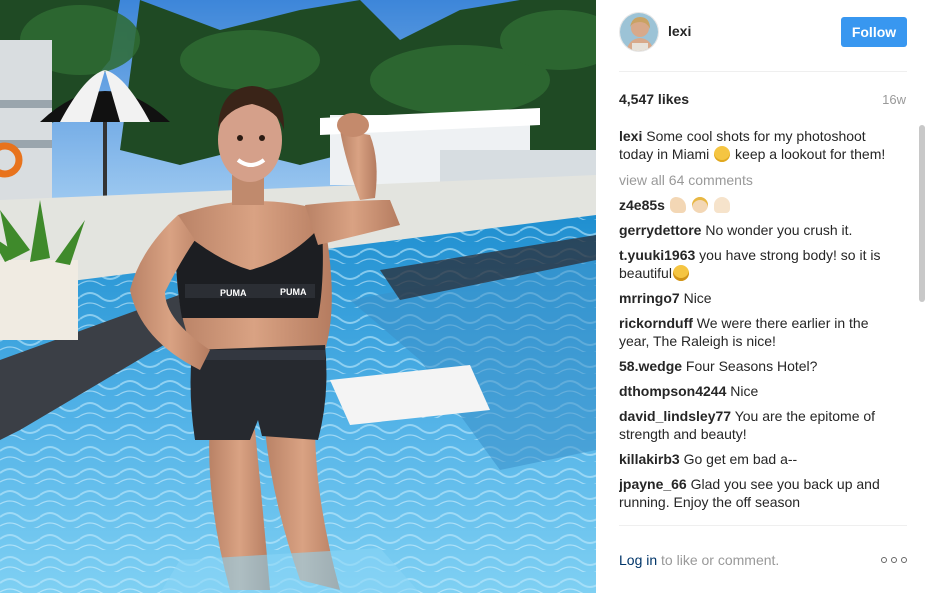  What do you see at coordinates (679, 31) in the screenshot?
I see `post-username: lexi` at bounding box center [679, 31].